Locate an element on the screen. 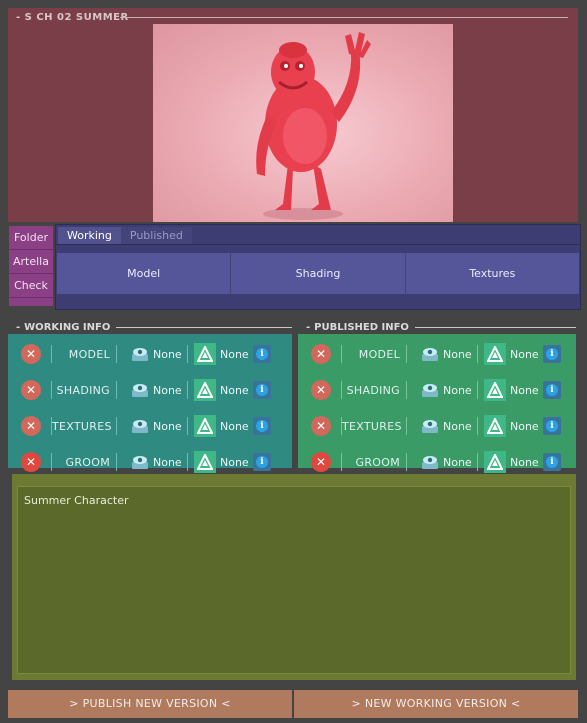  category-button-row: Model Shading Textures is located at coordinates (318, 273).